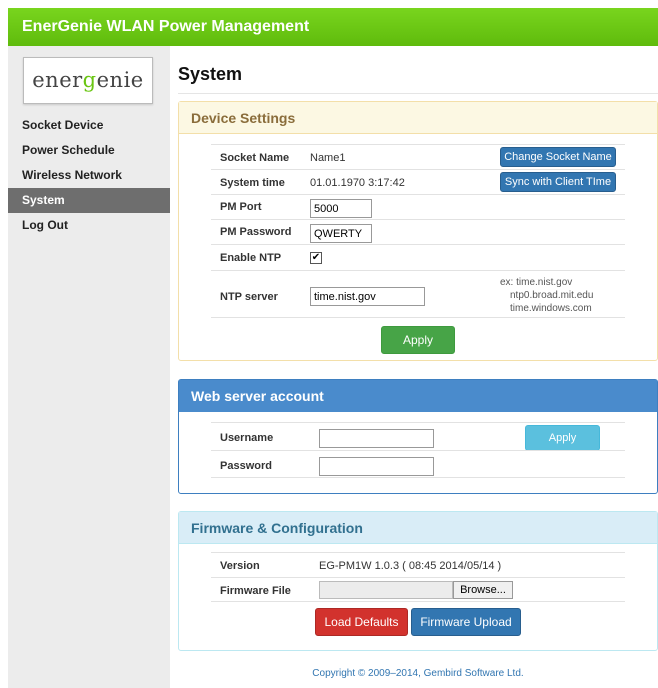 This screenshot has height=688, width=658. Describe the element at coordinates (89, 225) in the screenshot. I see `sidebar-item-log-out: Log Out` at that location.